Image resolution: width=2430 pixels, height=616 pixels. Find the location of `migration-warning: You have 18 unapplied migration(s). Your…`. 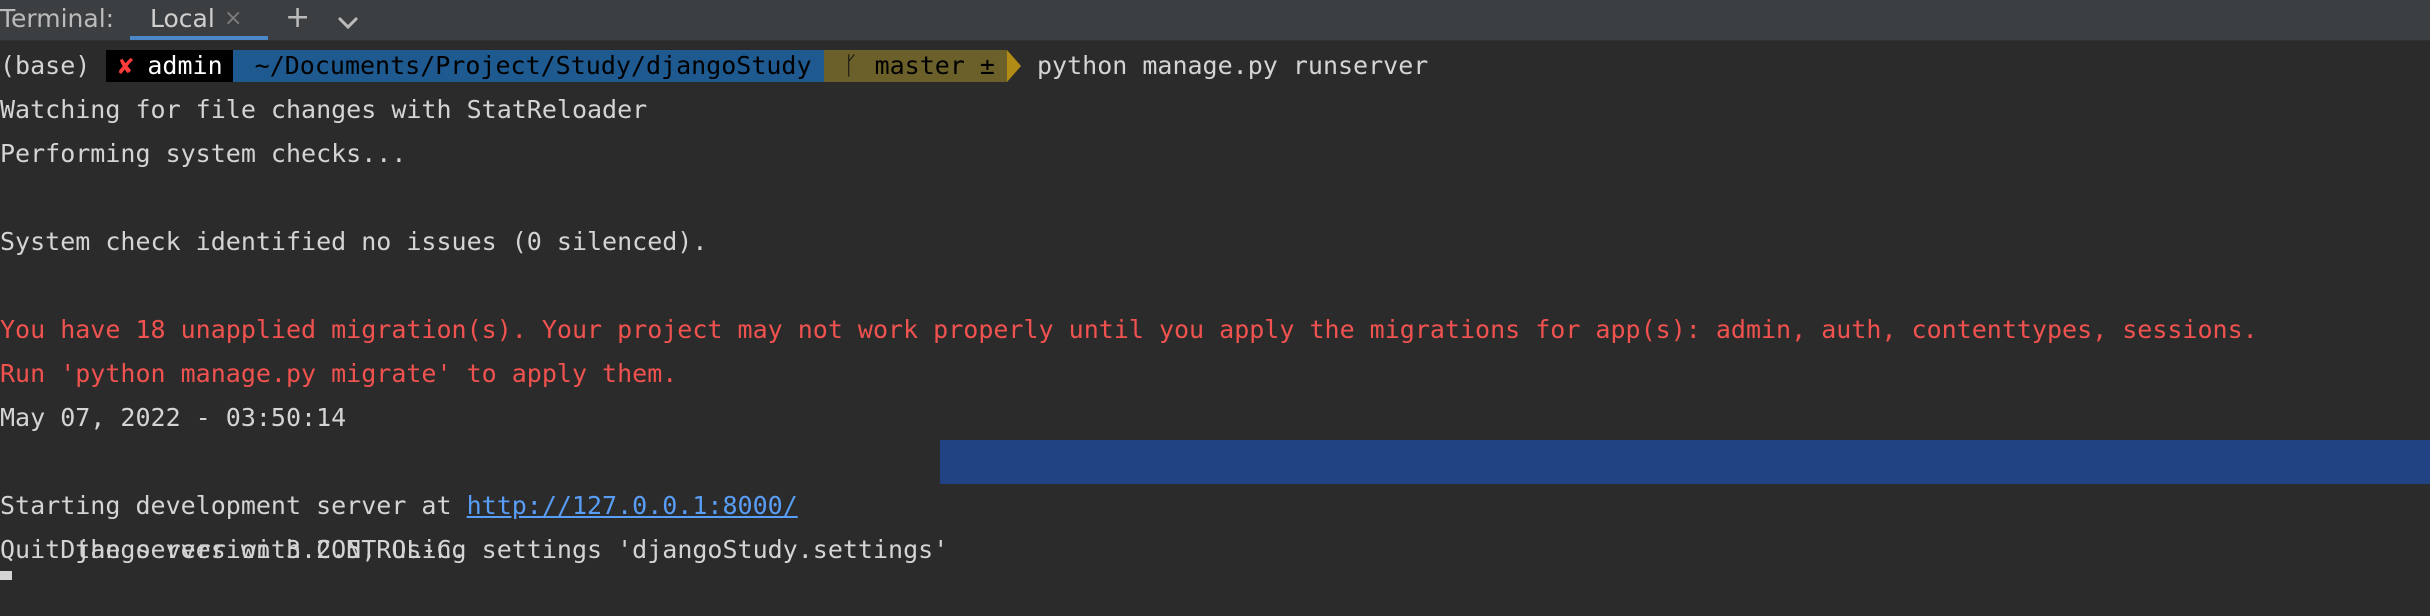

migration-warning: You have 18 unapplied migration(s). Your… is located at coordinates (1129, 329).